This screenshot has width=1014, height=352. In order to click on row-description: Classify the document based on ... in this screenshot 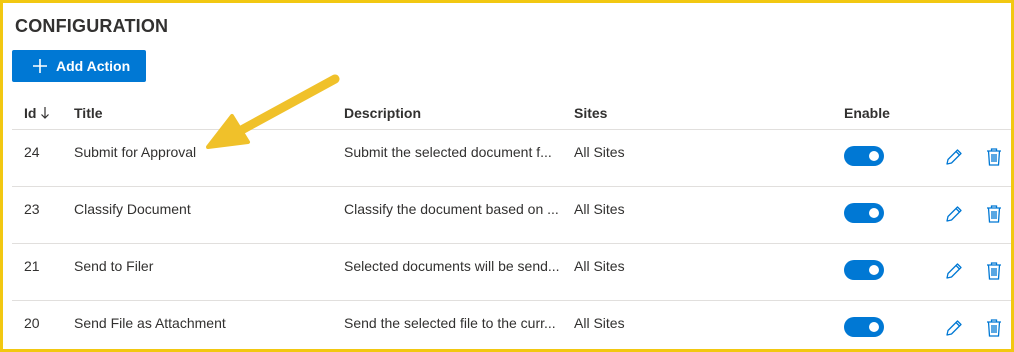, I will do `click(451, 209)`.